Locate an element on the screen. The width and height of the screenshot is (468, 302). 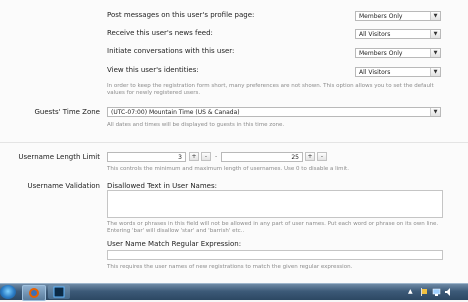
photoshop-icon is located at coordinates (59, 292).